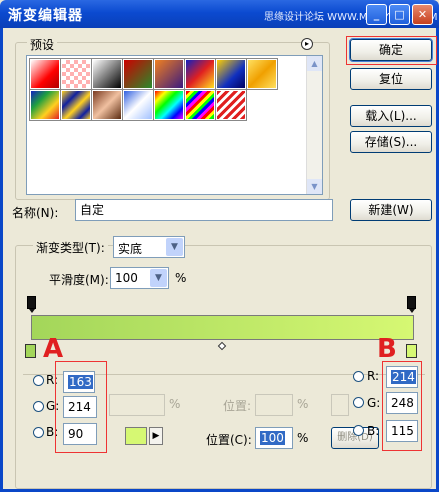  What do you see at coordinates (53, 349) in the screenshot?
I see `annotation-letter-a: A` at bounding box center [53, 349].